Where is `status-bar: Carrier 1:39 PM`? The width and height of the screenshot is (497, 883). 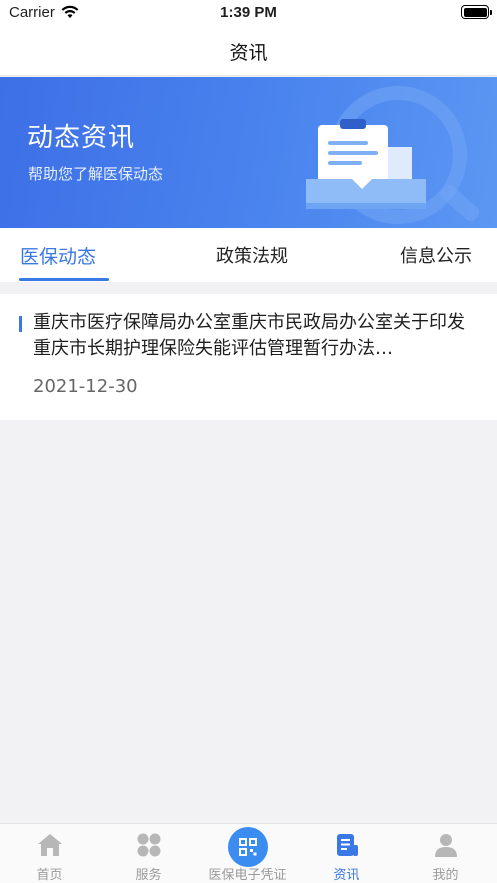 status-bar: Carrier 1:39 PM is located at coordinates (248, 13).